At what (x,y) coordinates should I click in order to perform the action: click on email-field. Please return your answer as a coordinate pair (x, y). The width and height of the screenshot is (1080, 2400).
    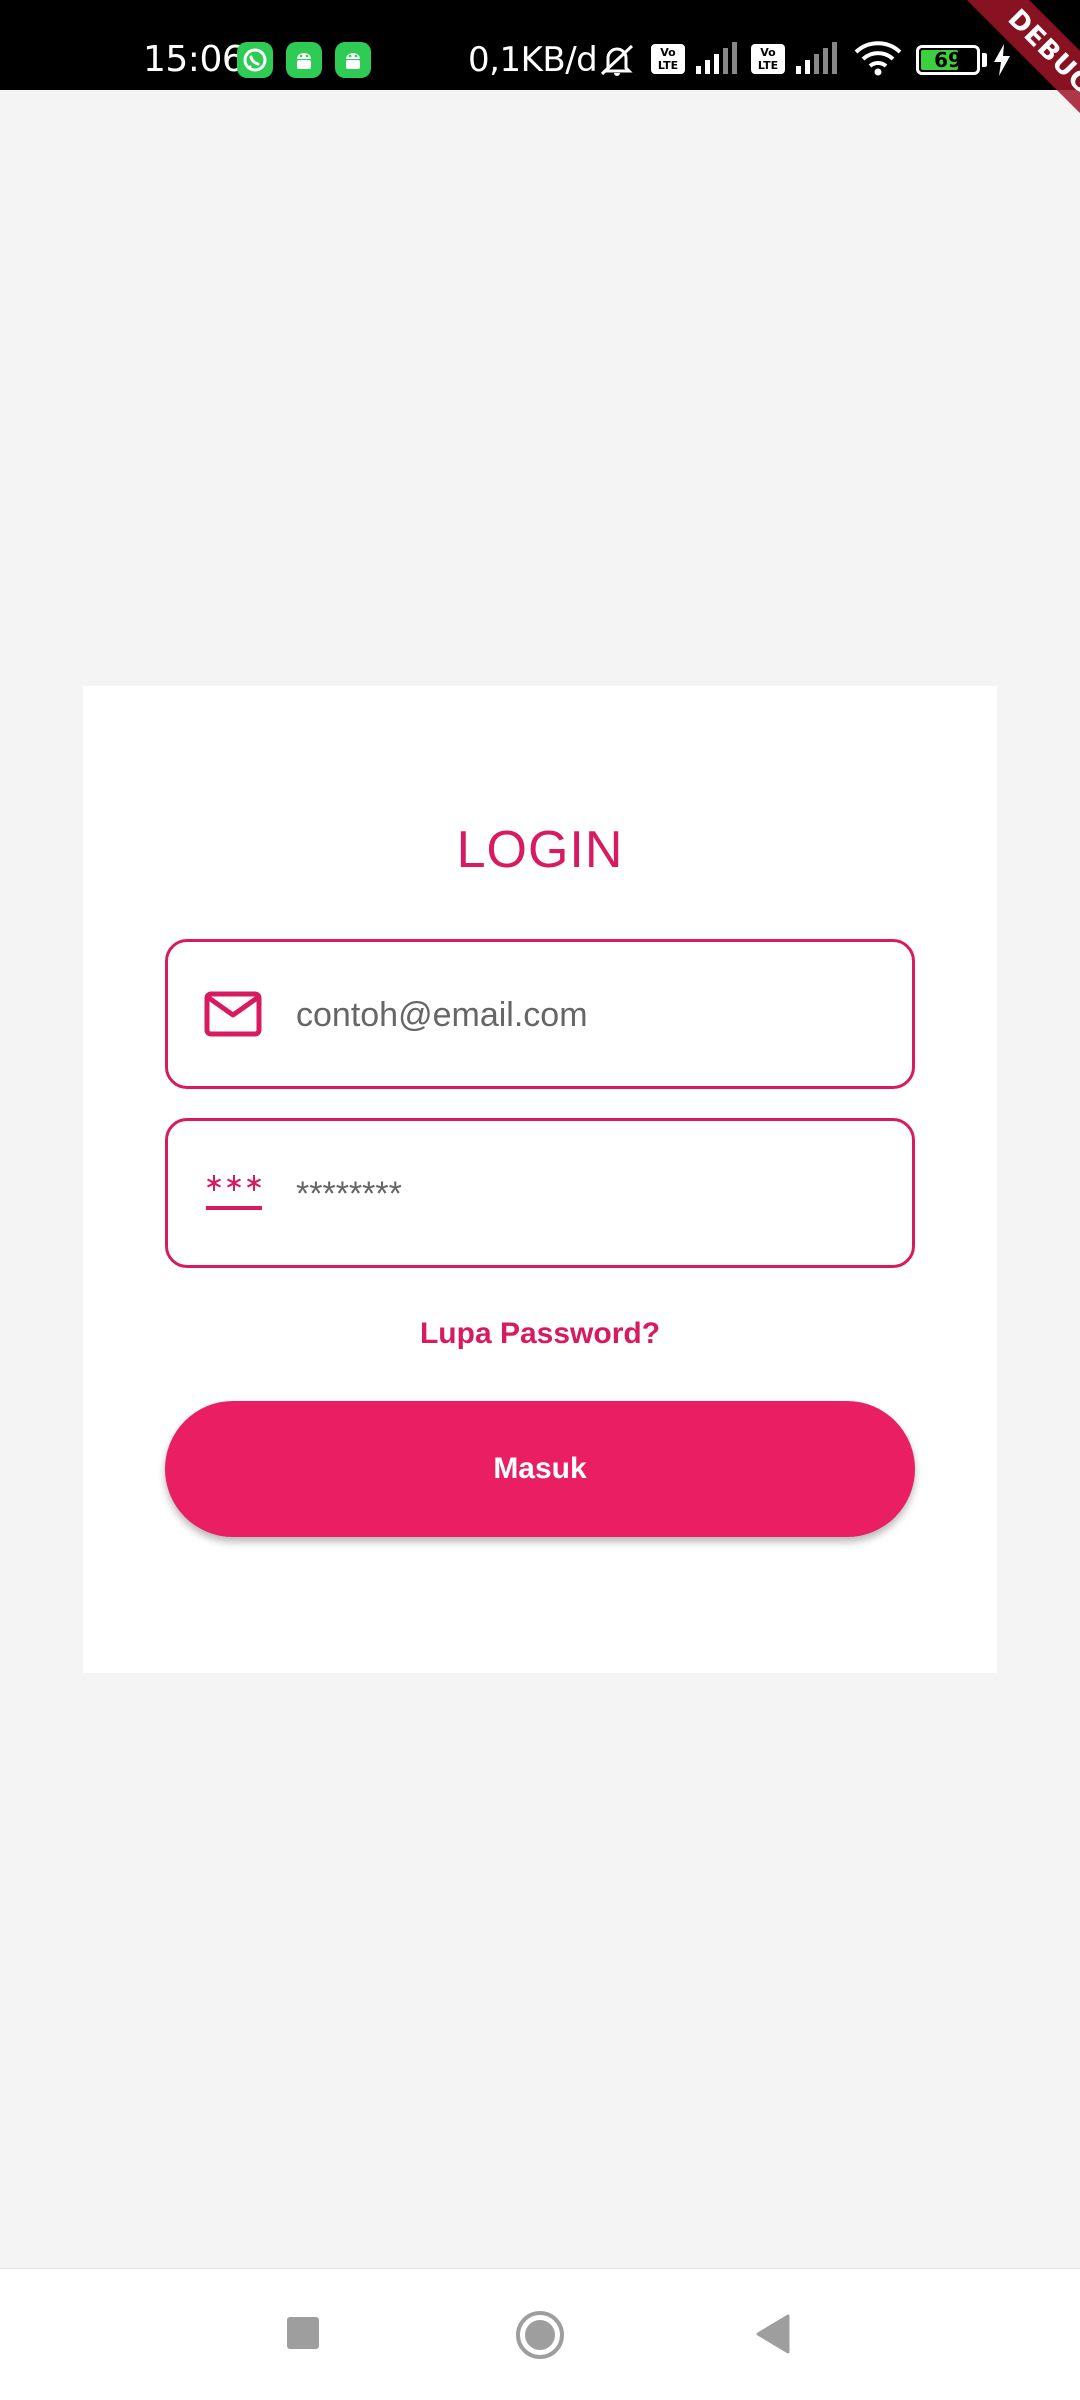
    Looking at the image, I should click on (540, 1014).